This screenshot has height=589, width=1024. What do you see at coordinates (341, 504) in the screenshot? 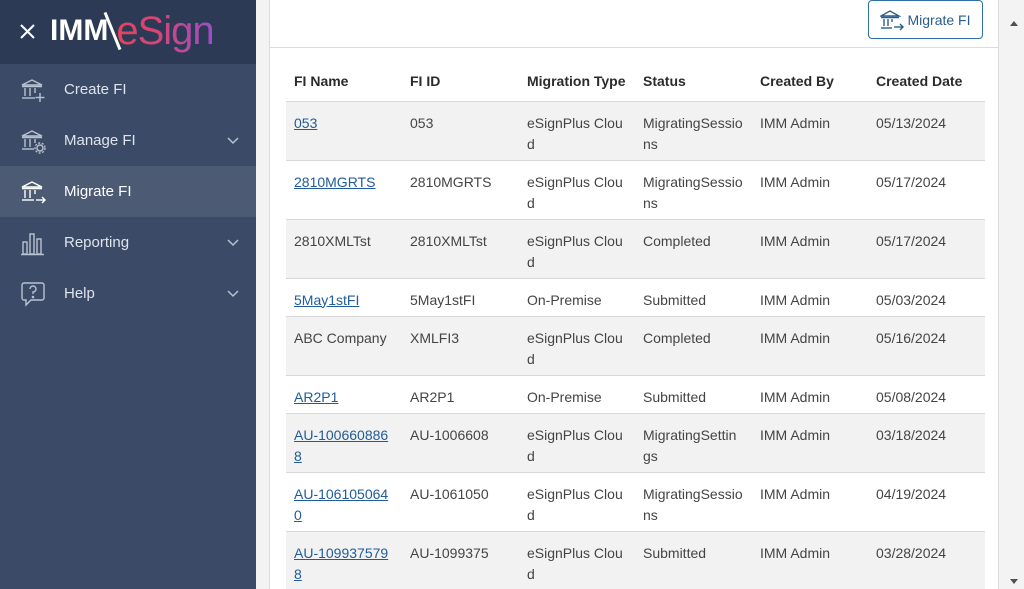
I see `fi-name-link: AU-1061050640` at bounding box center [341, 504].